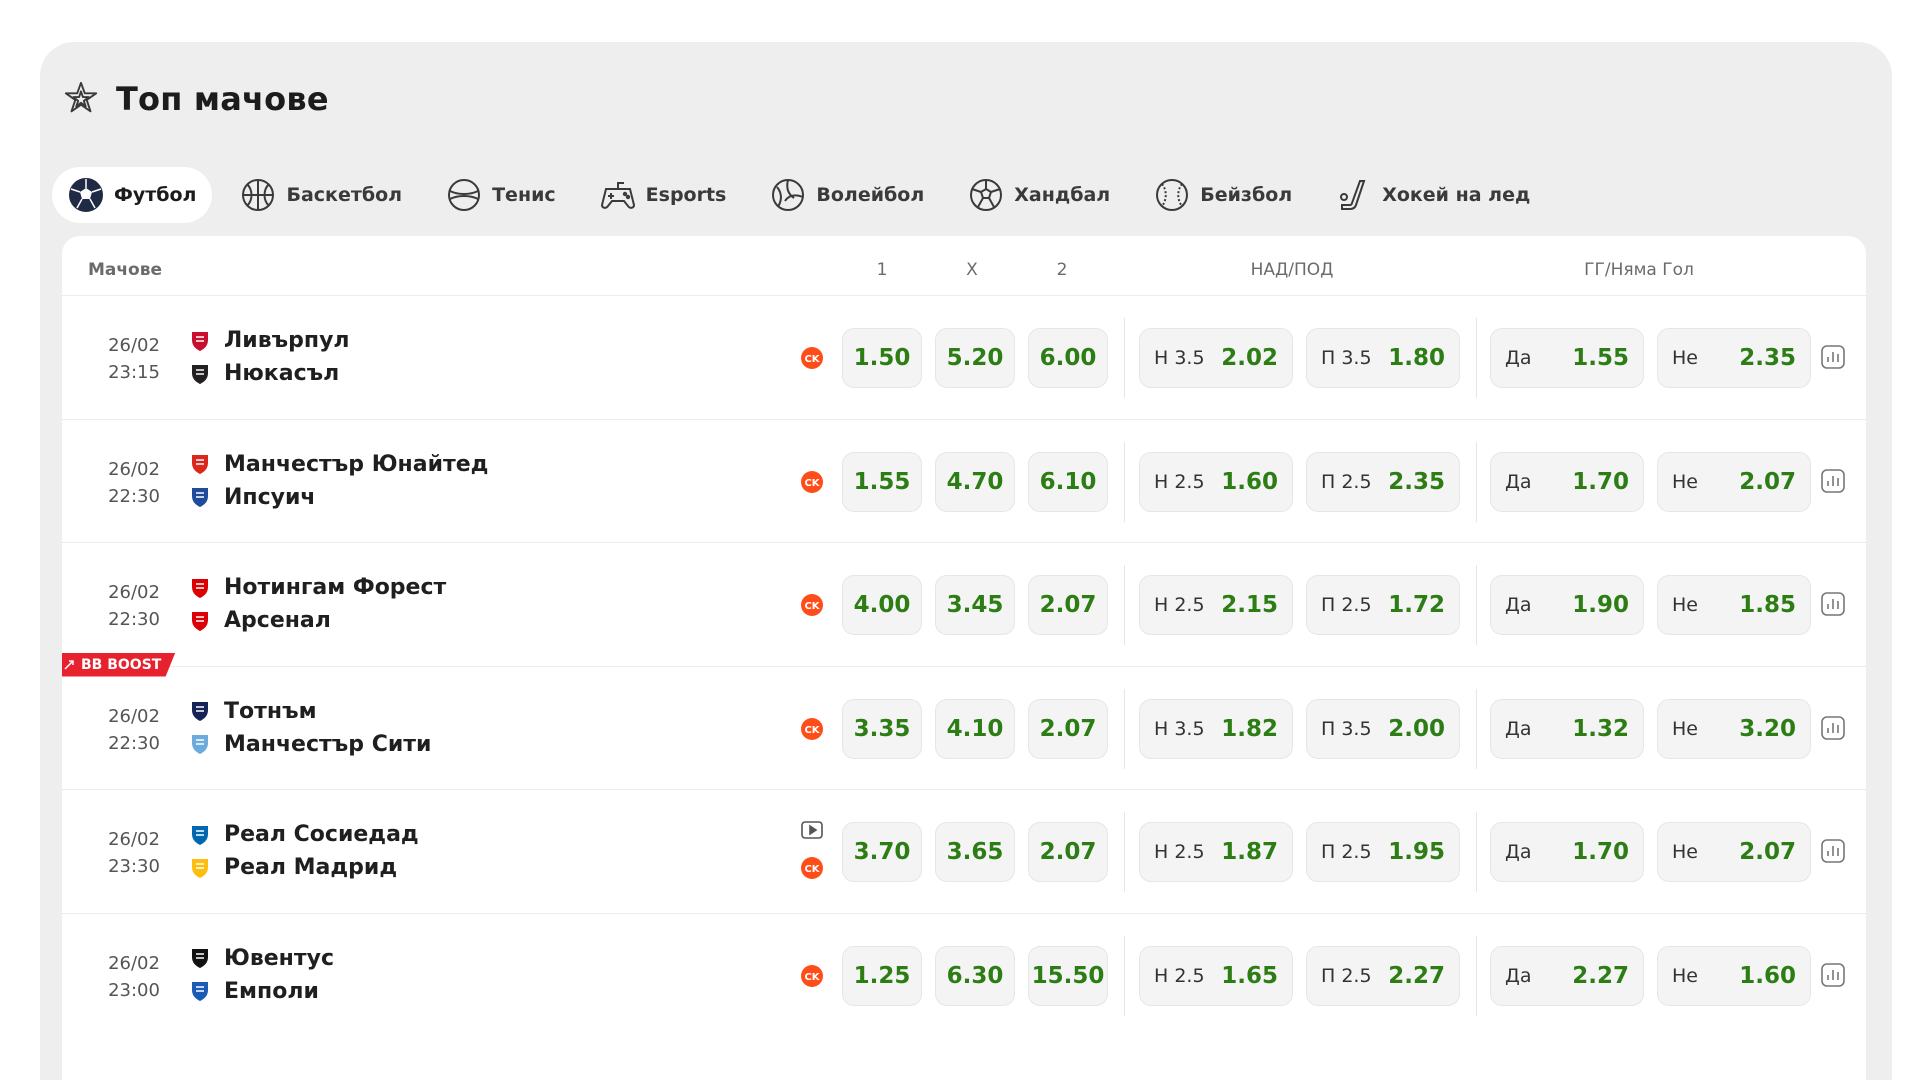 This screenshot has height=1080, width=1920. I want to click on match-teams: Ливърпул Нюкасъл, so click(269, 357).